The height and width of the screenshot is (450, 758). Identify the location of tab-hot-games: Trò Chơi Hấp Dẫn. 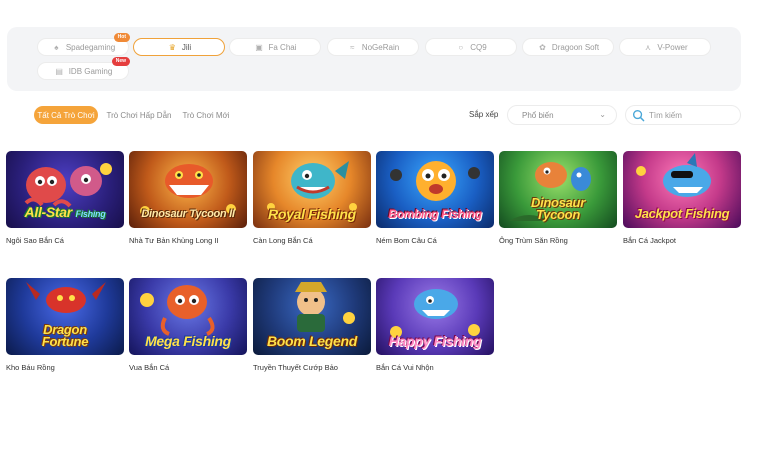
(139, 115).